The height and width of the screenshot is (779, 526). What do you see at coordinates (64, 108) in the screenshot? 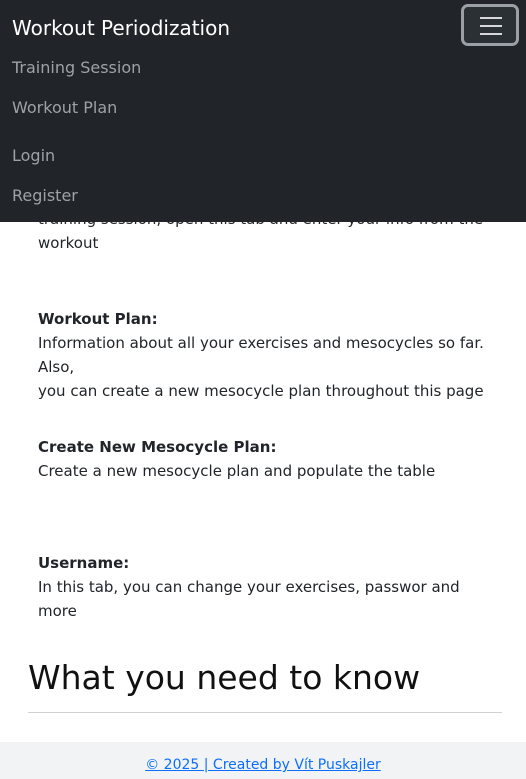
I see `nav-link-workout-plan: Workout Plan` at bounding box center [64, 108].